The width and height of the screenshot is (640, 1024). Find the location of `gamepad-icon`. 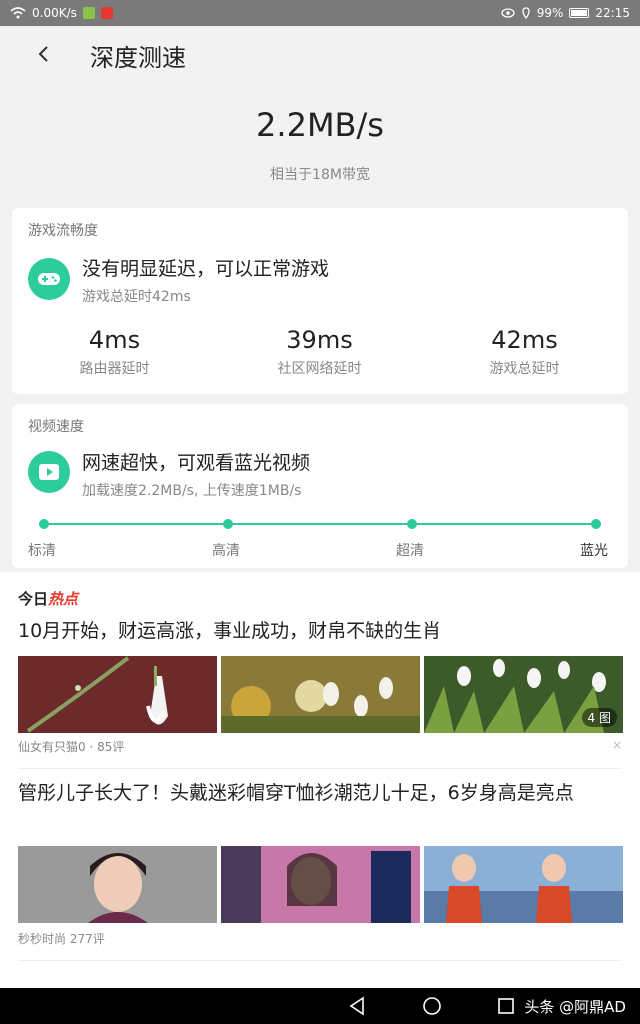

gamepad-icon is located at coordinates (49, 279).